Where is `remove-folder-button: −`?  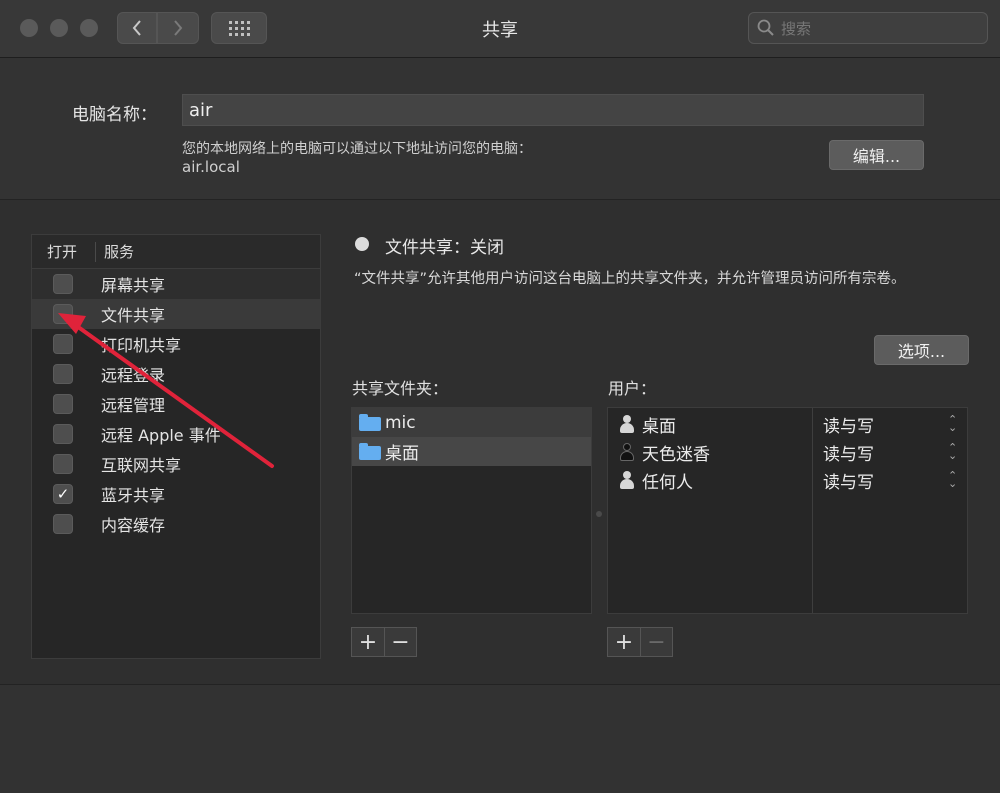 remove-folder-button: − is located at coordinates (400, 642).